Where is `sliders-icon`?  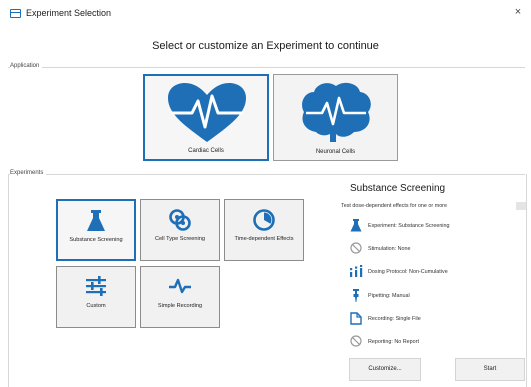 sliders-icon is located at coordinates (96, 286).